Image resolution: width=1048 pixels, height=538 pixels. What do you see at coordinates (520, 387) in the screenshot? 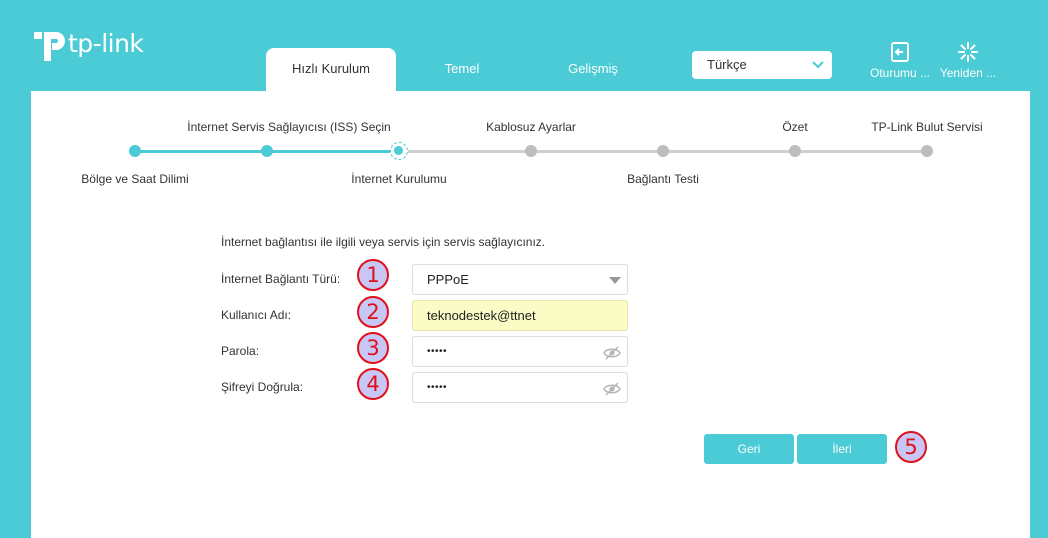
I see `confirm-password-input: •••••` at bounding box center [520, 387].